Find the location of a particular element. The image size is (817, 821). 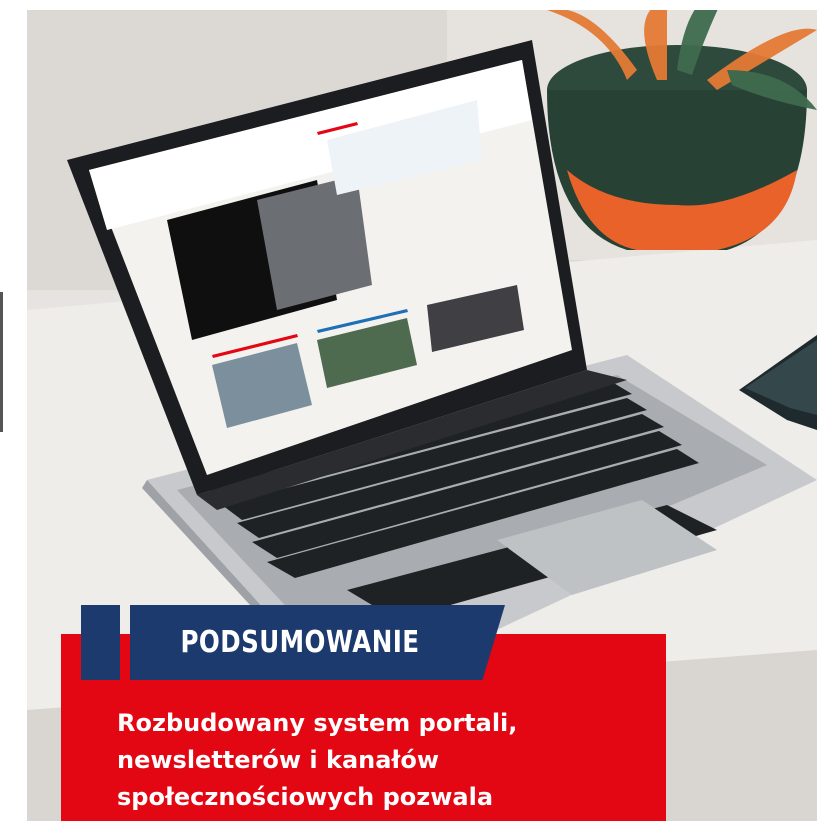

page-edge-strip is located at coordinates (1, 362).